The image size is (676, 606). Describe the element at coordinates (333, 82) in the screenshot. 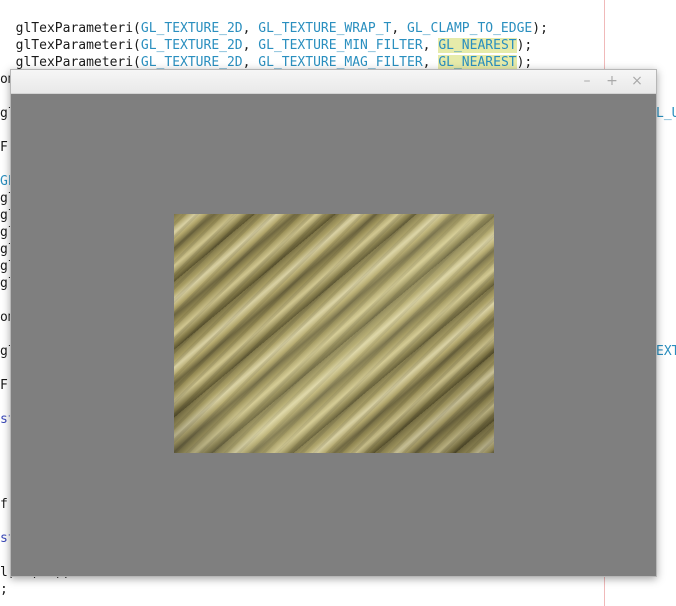

I see `window-titlebar: – + ×` at that location.